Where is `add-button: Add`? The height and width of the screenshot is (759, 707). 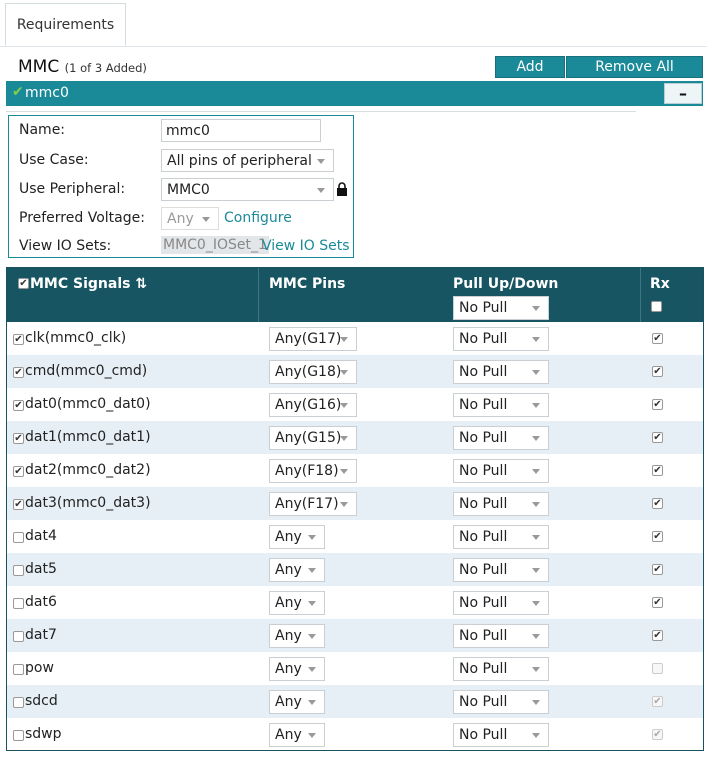 add-button: Add is located at coordinates (530, 67).